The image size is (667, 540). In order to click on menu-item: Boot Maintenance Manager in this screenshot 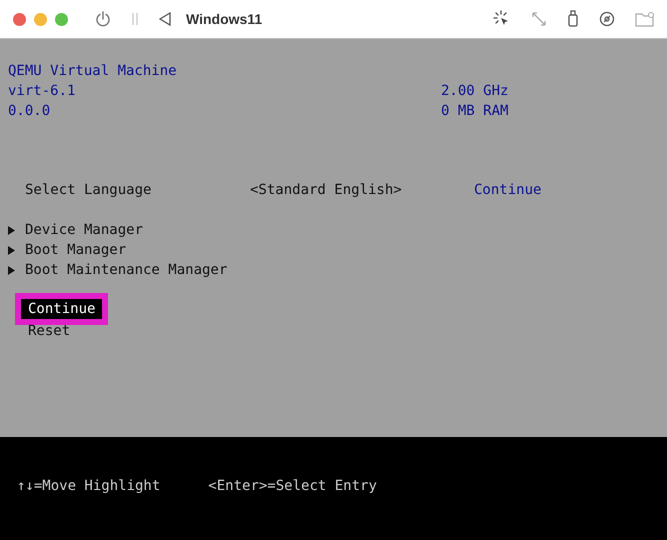, I will do `click(126, 270)`.